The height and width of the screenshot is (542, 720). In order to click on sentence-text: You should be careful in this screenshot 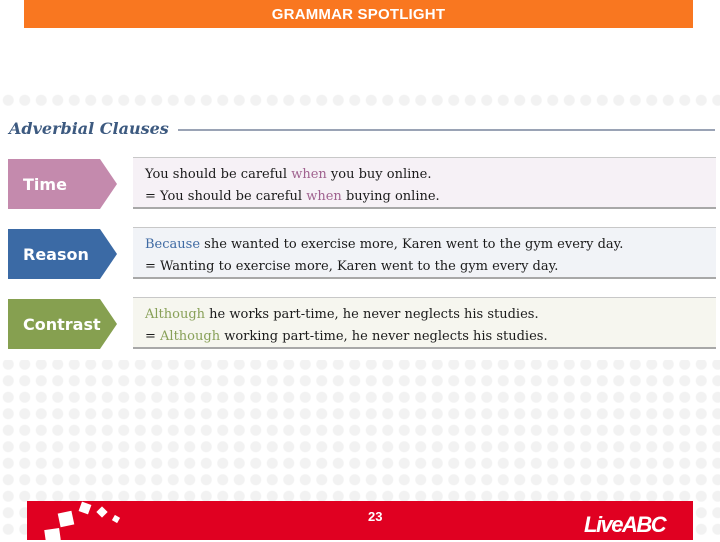, I will do `click(218, 174)`.